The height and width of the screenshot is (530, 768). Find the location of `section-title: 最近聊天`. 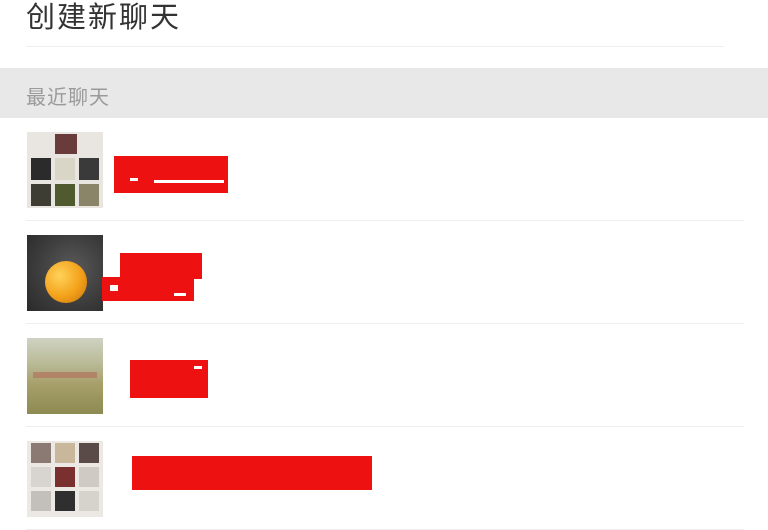

section-title: 最近聊天 is located at coordinates (68, 97).